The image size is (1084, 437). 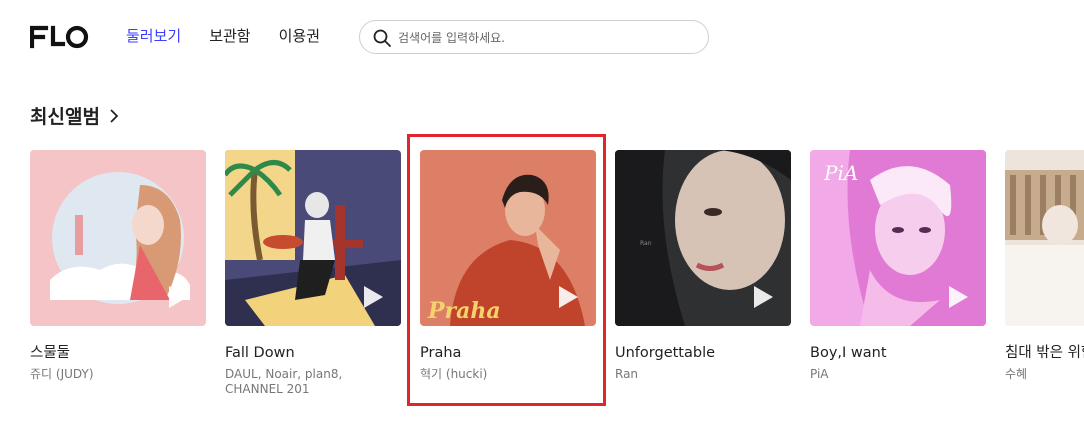 I want to click on svg-text: Ran, so click(x=646, y=243).